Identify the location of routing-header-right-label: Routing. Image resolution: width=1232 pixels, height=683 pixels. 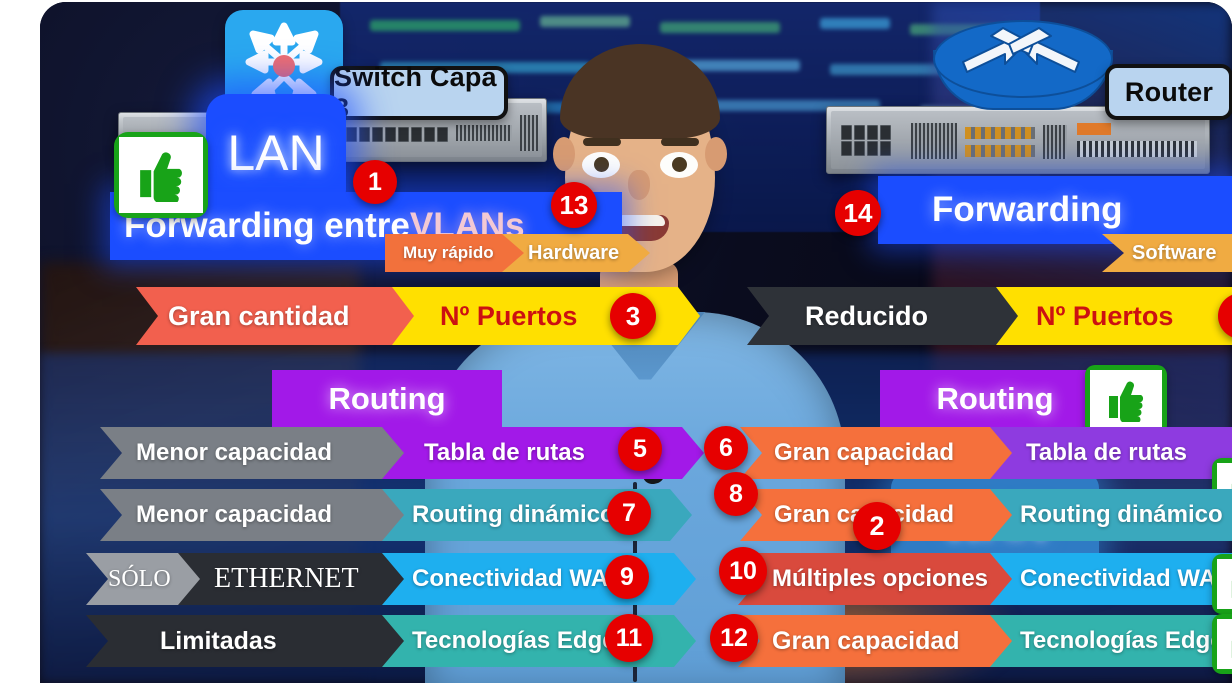
(995, 398).